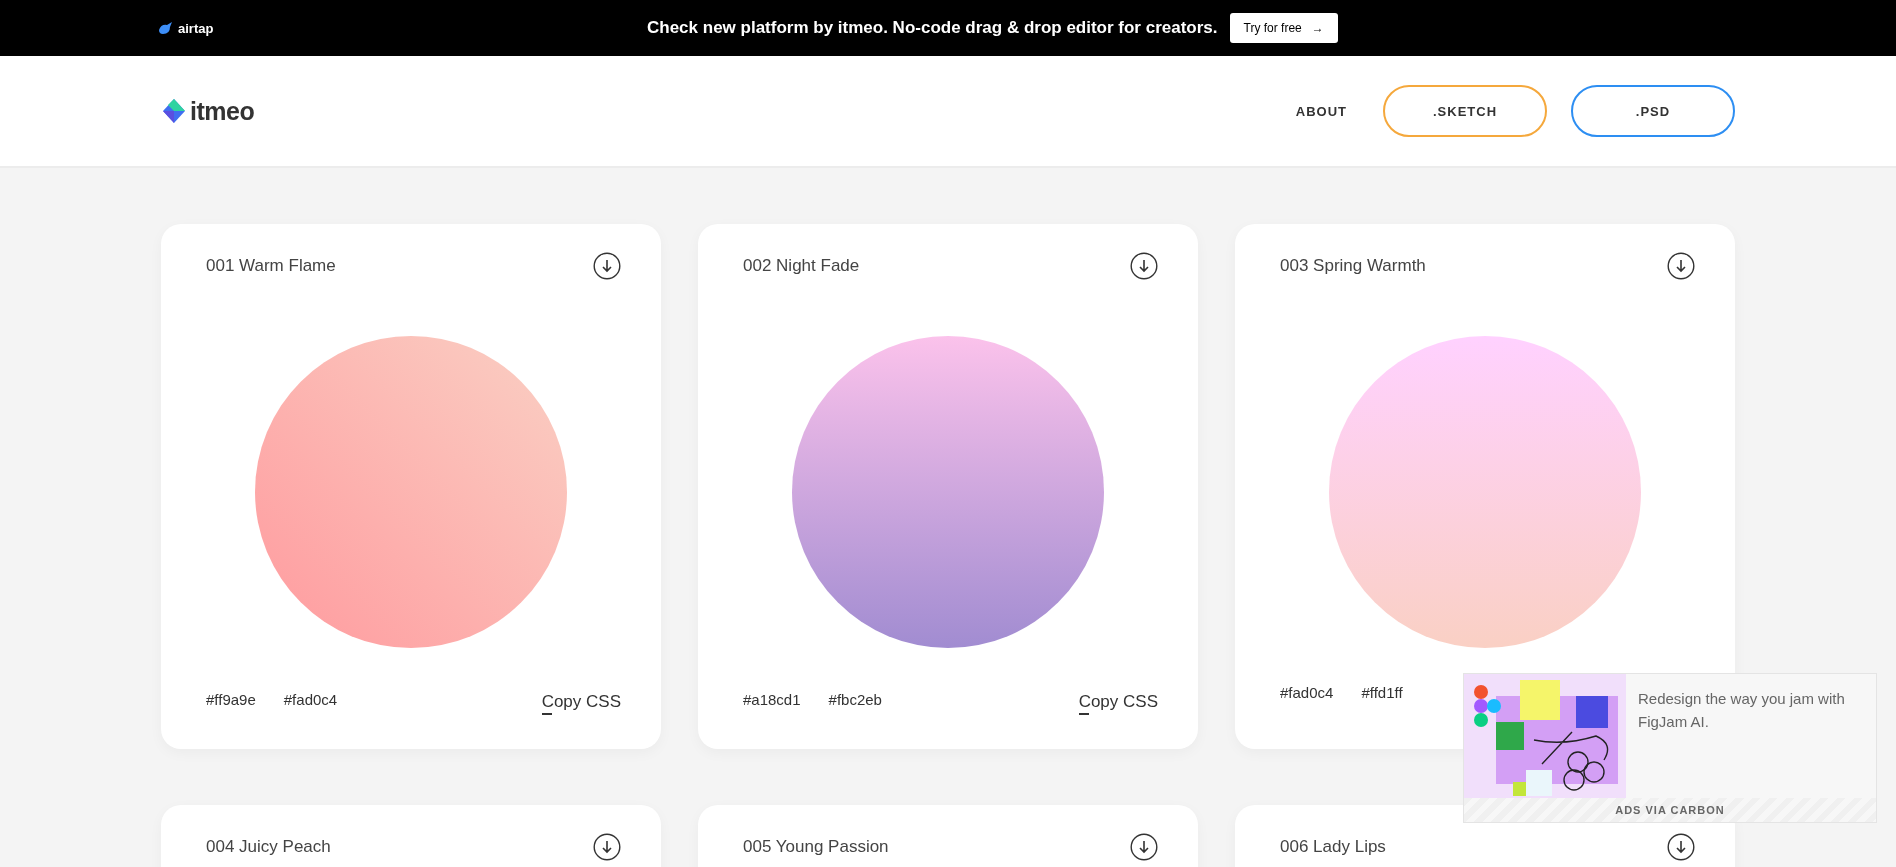 The width and height of the screenshot is (1896, 867). Describe the element at coordinates (801, 266) in the screenshot. I see `gradient-title: 002 Night Fade` at that location.